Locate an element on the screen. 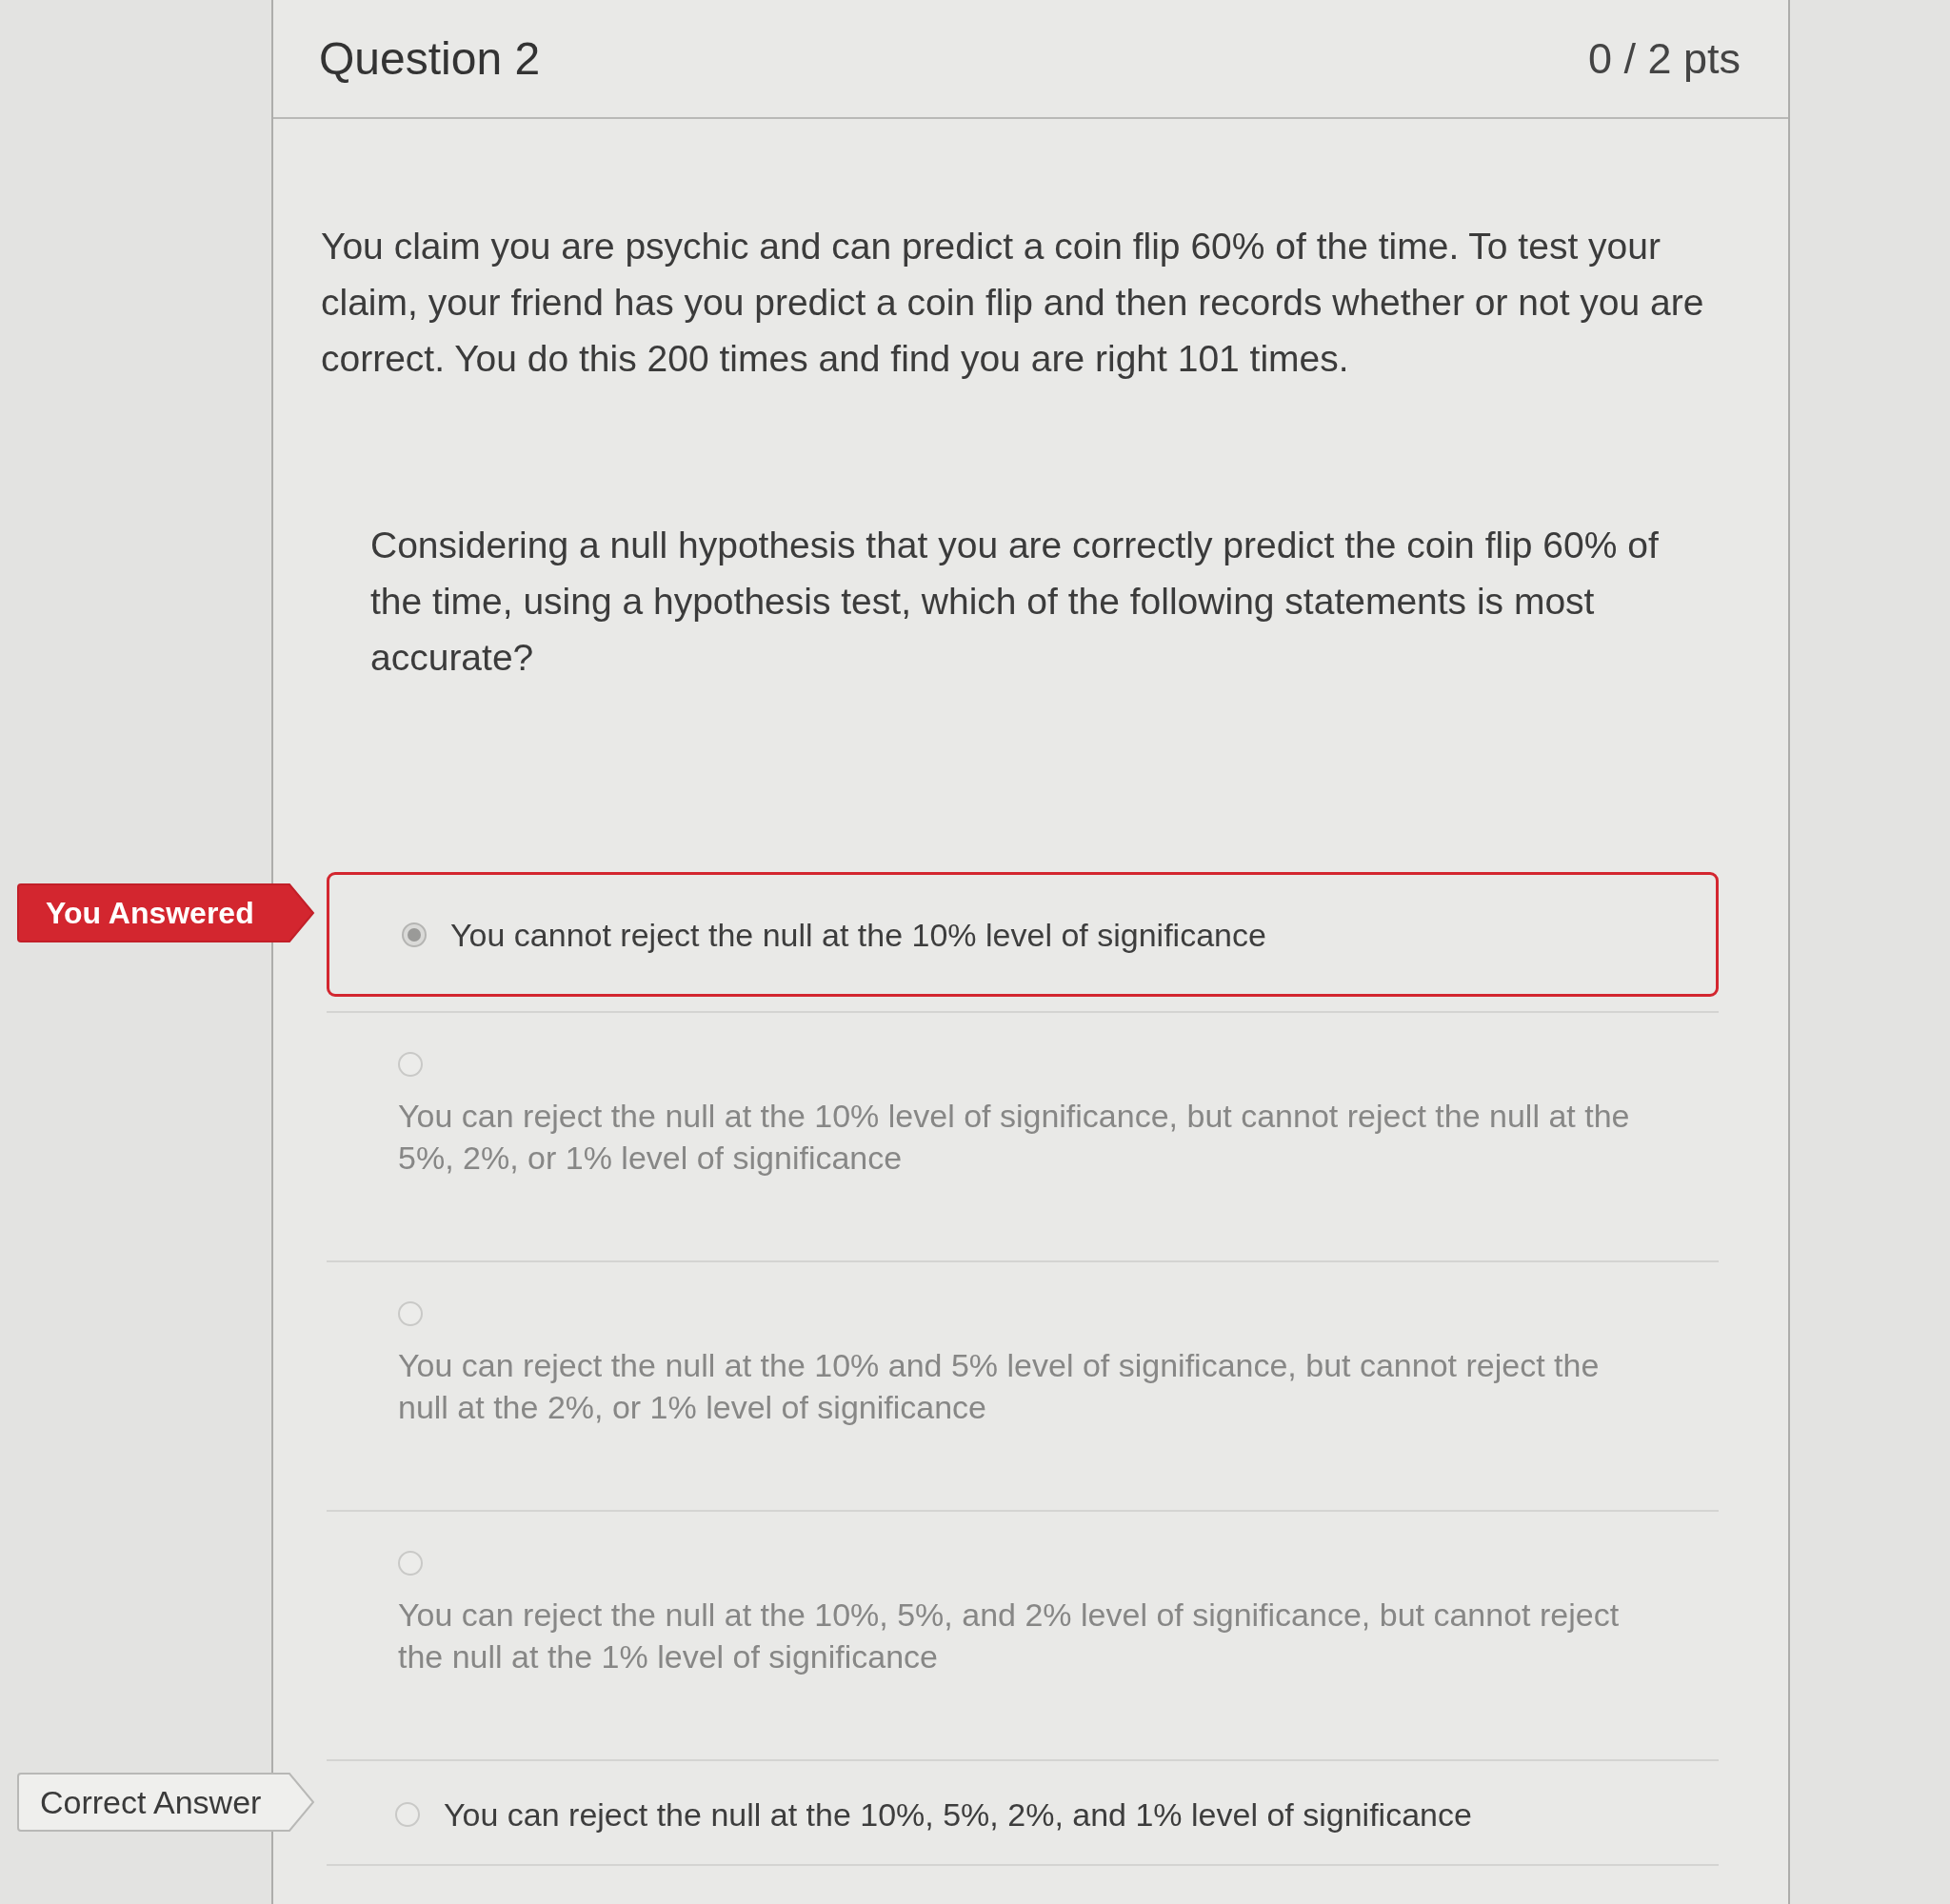  answer-text: You cannot reject the null at the 10% level of significance is located at coordinates (858, 935).